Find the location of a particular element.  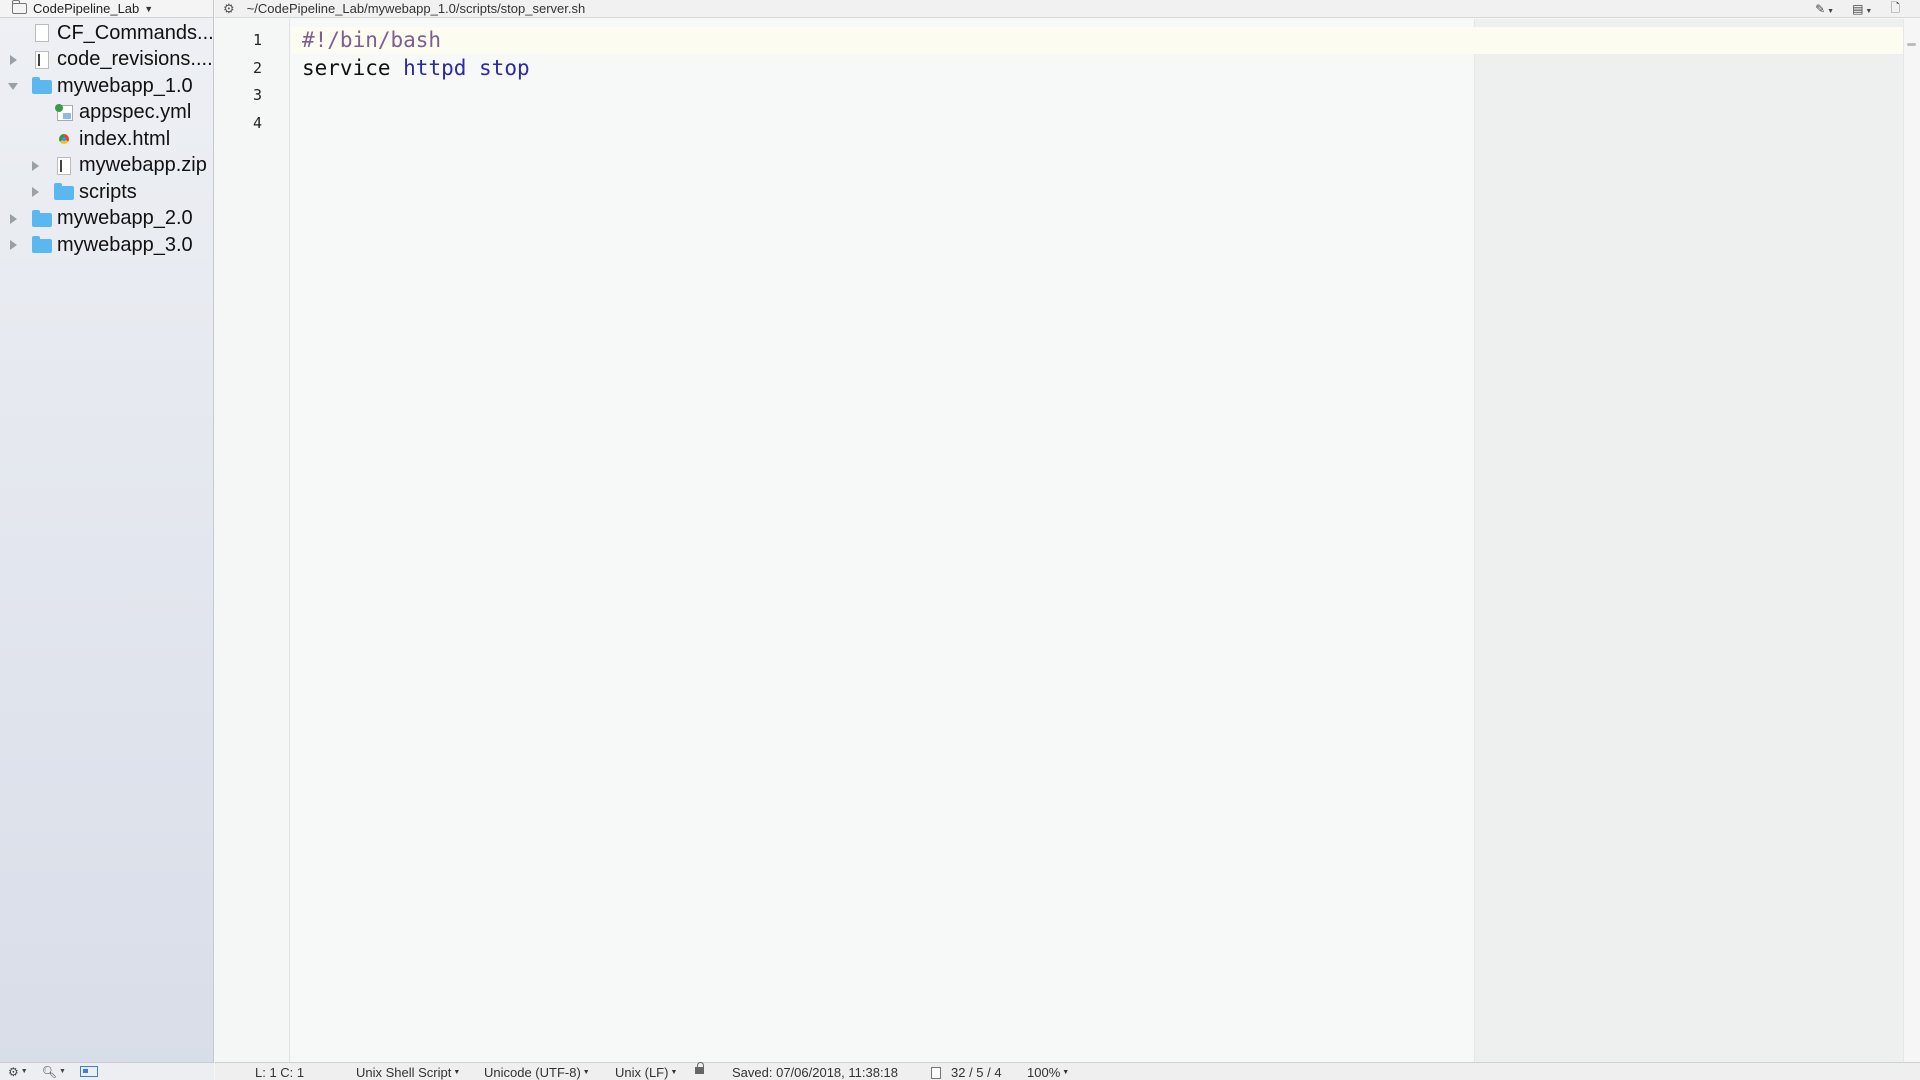

line-number-gutter: 1 2 3 4 is located at coordinates (252, 540).